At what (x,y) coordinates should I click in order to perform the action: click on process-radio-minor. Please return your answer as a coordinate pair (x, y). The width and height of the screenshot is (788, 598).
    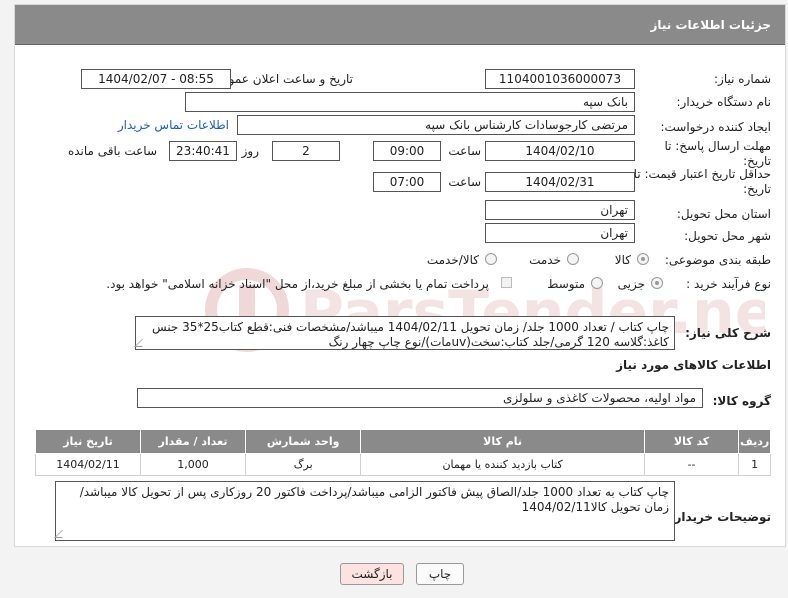
    Looking at the image, I should click on (657, 283).